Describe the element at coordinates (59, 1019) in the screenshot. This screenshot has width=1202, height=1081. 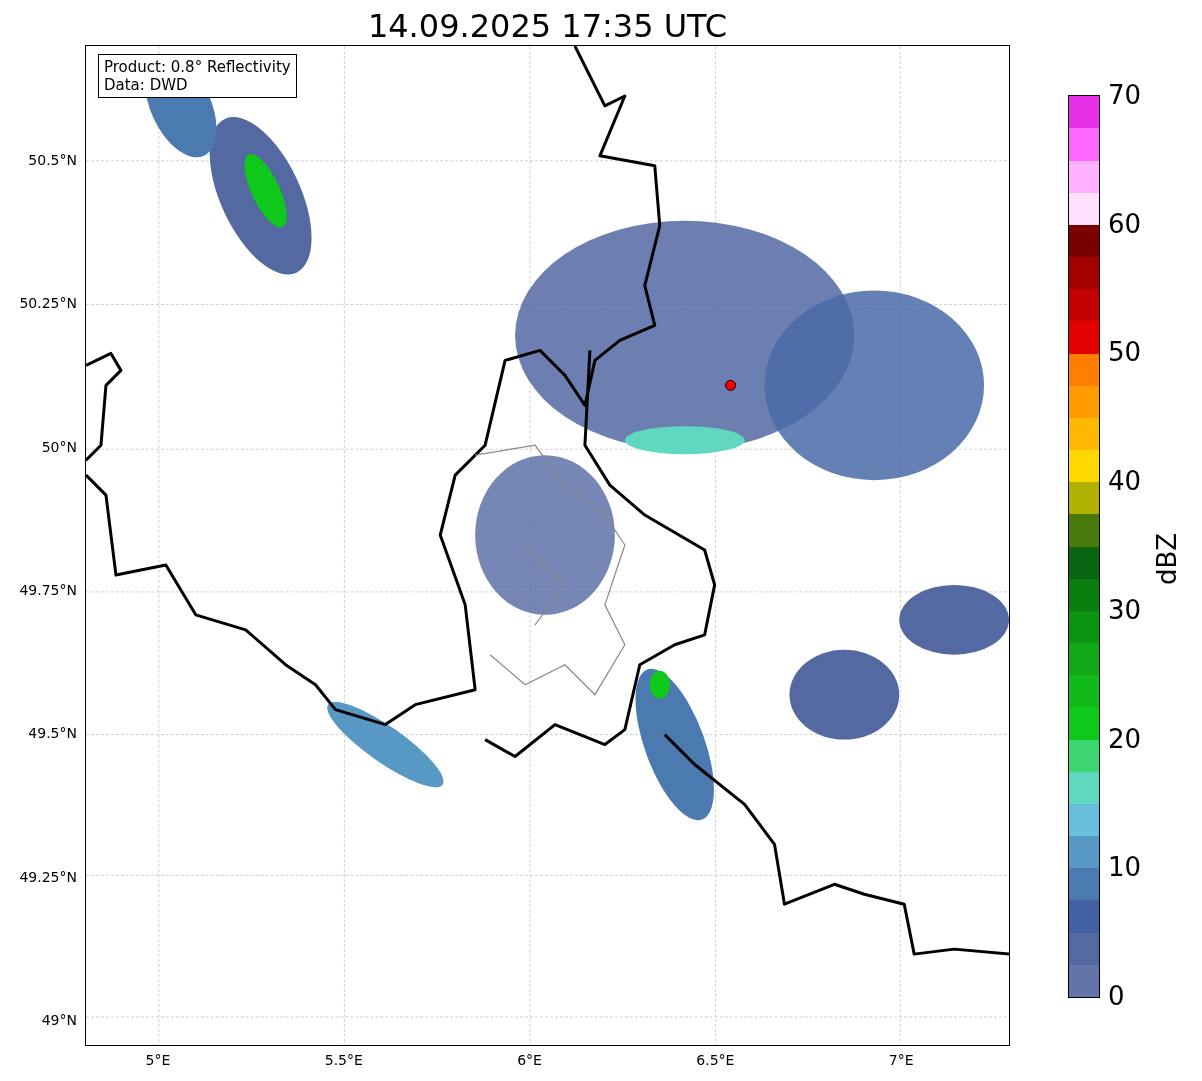
I see `axis-tick-label: 49°N` at that location.